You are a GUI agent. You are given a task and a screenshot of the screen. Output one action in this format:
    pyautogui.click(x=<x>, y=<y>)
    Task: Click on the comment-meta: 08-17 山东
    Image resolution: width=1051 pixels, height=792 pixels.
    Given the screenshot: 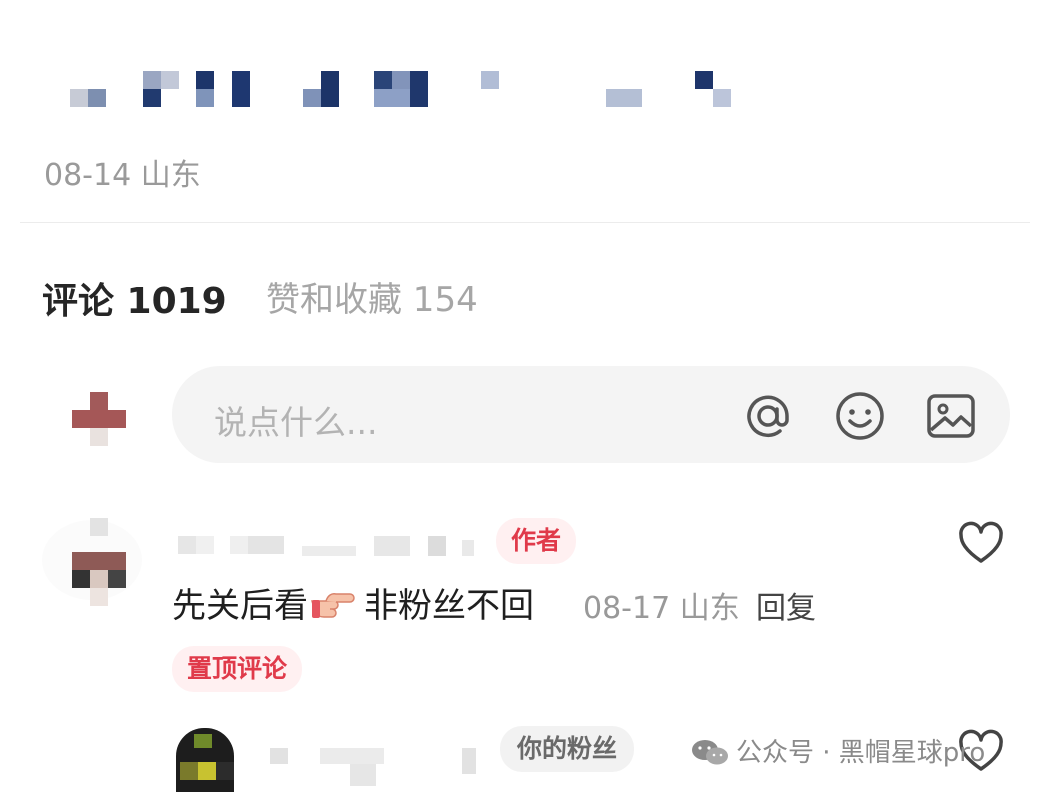 What is the action you would take?
    pyautogui.click(x=661, y=608)
    